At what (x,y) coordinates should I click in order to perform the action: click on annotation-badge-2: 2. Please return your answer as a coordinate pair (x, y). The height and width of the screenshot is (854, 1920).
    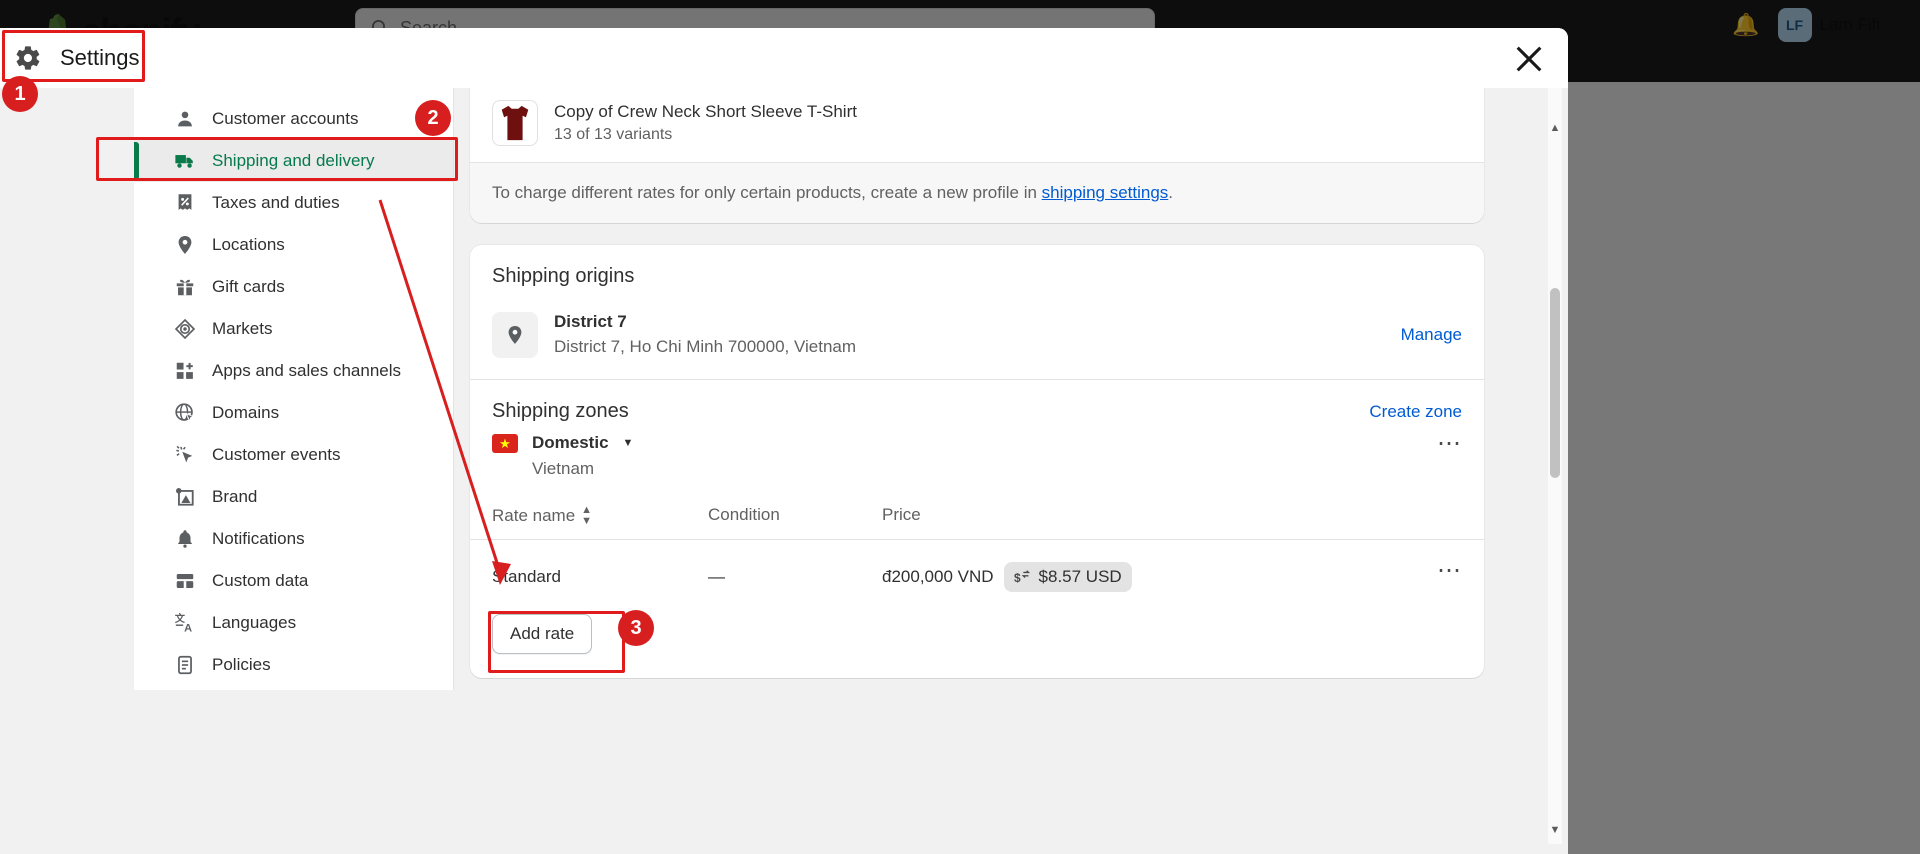
    Looking at the image, I should click on (433, 118).